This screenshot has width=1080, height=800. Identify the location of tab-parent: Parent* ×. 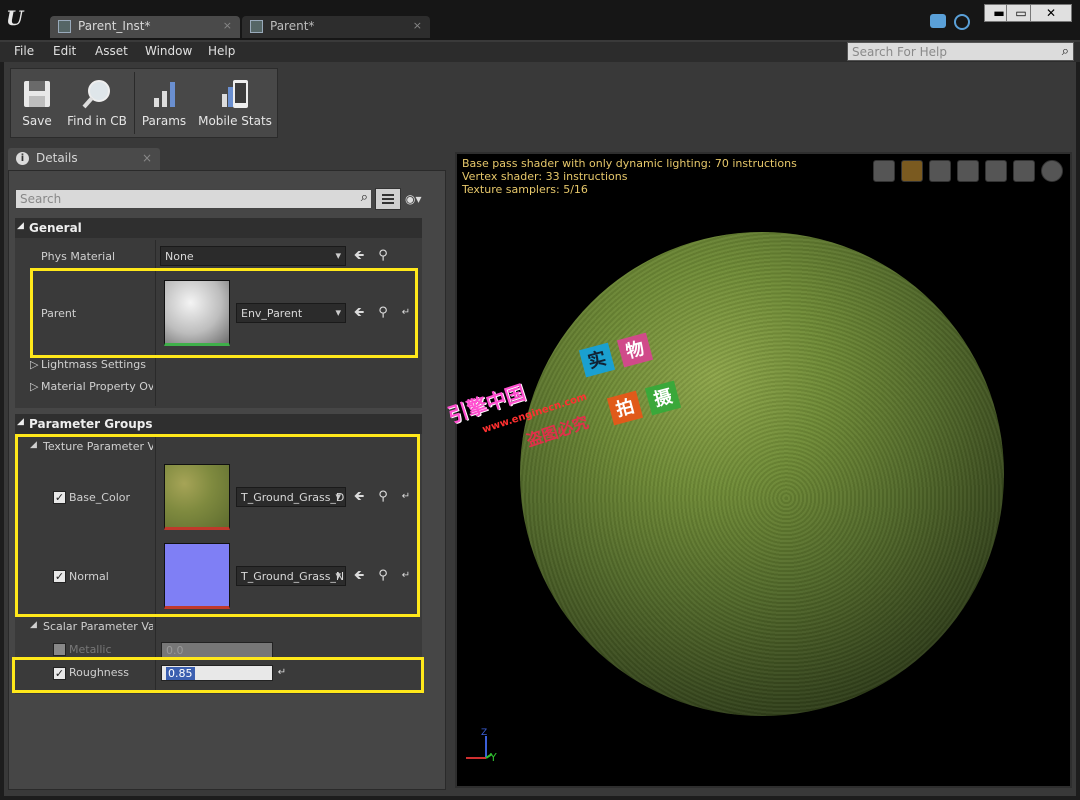
(336, 27).